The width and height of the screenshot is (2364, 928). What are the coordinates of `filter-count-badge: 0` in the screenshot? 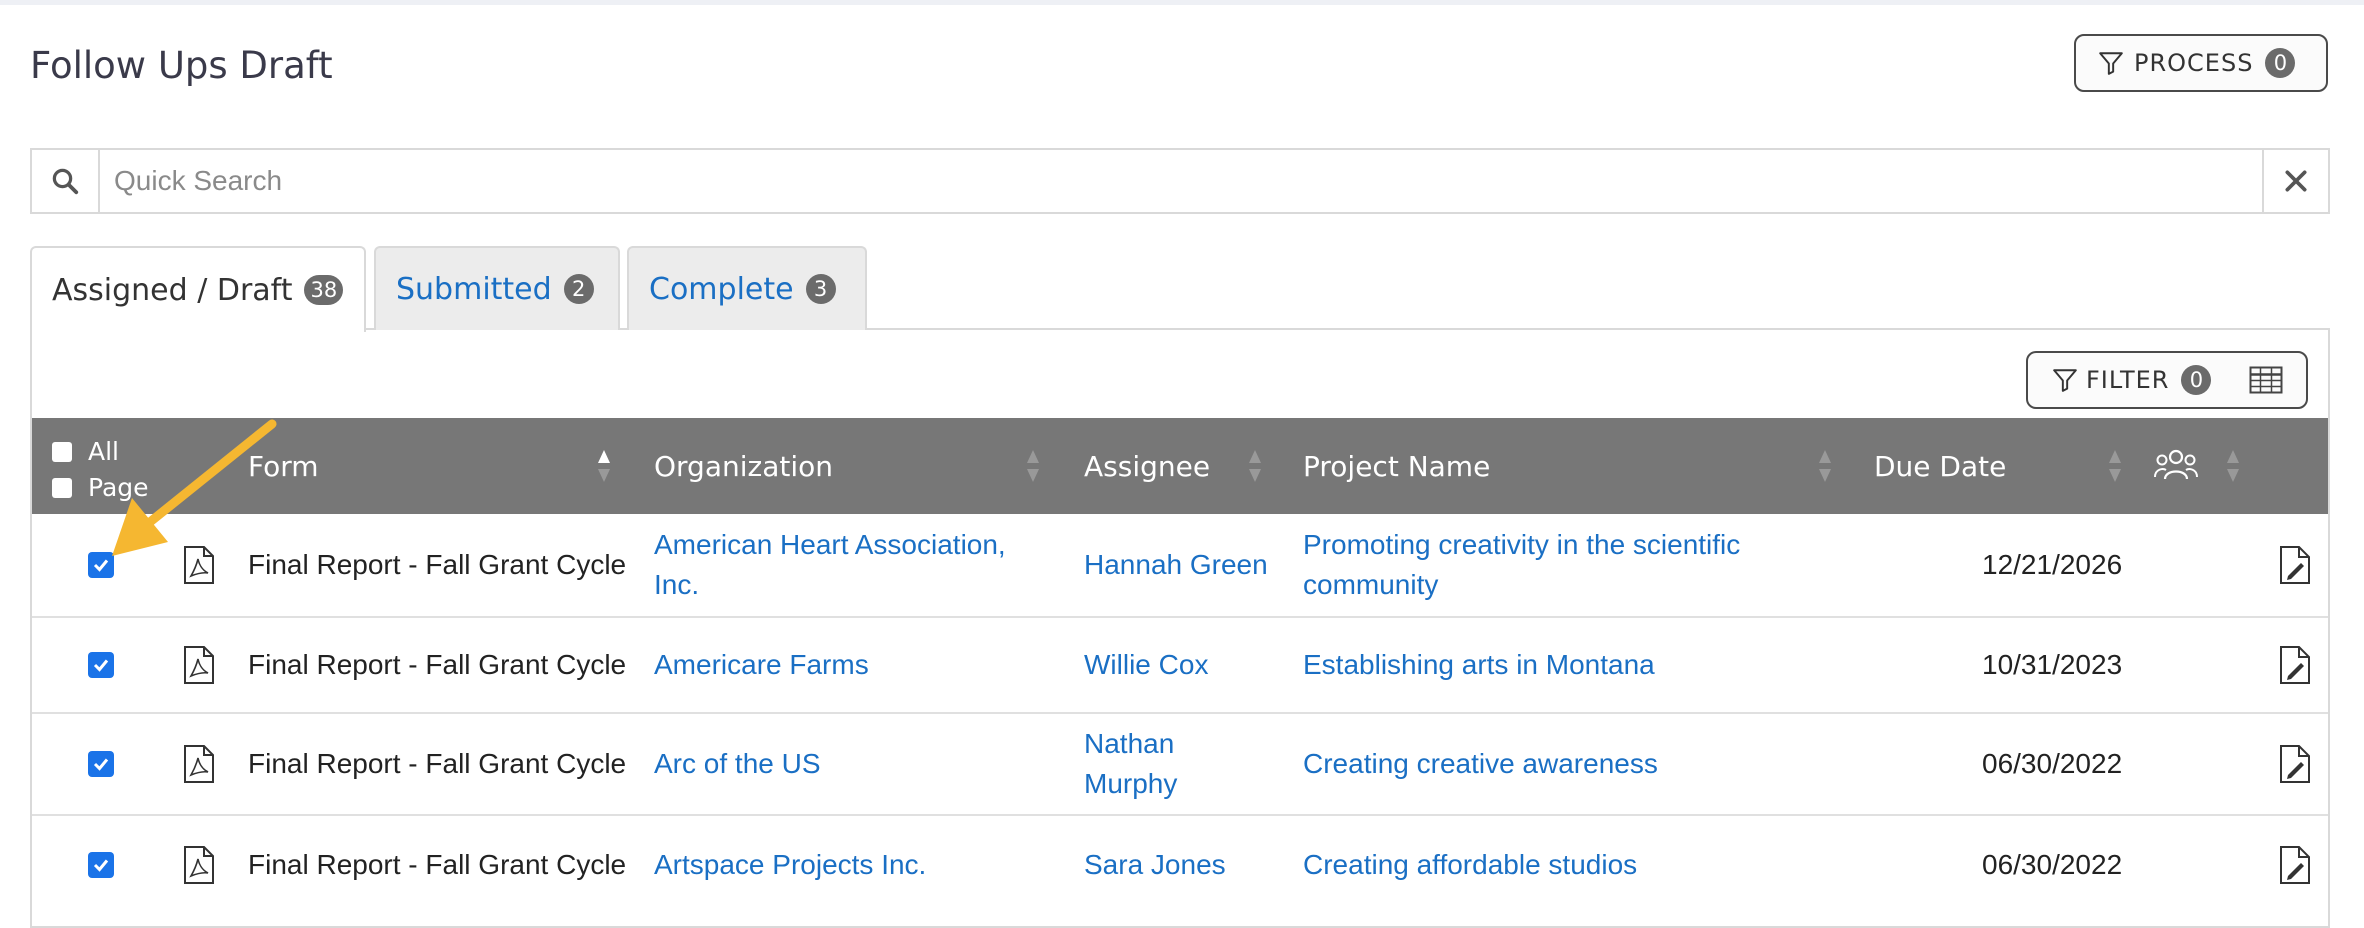 It's located at (2196, 380).